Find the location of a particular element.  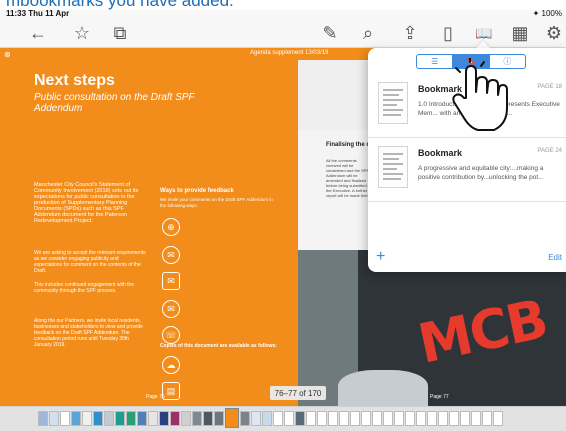

page-counter: 76–77 of 170 is located at coordinates (298, 393).